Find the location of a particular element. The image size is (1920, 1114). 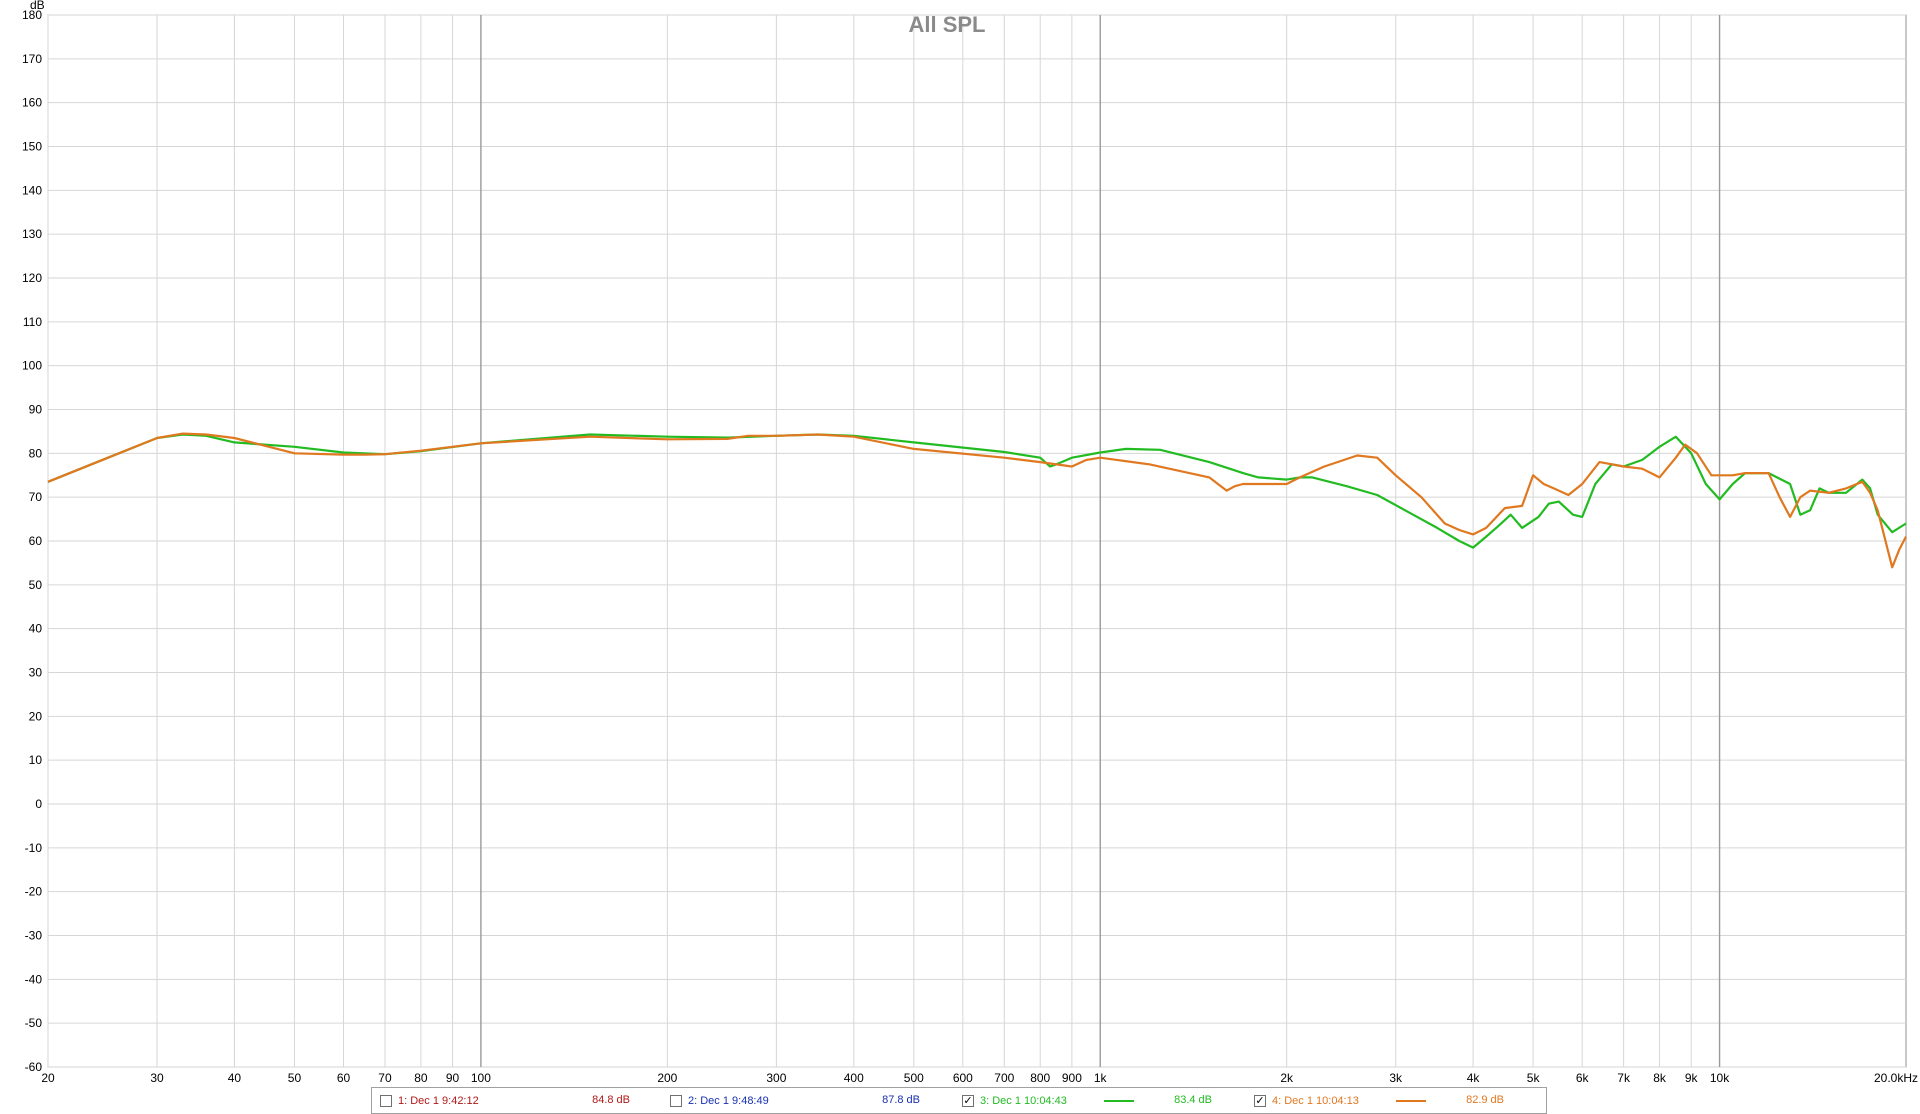

x-tick-label: 2k is located at coordinates (1287, 1078).